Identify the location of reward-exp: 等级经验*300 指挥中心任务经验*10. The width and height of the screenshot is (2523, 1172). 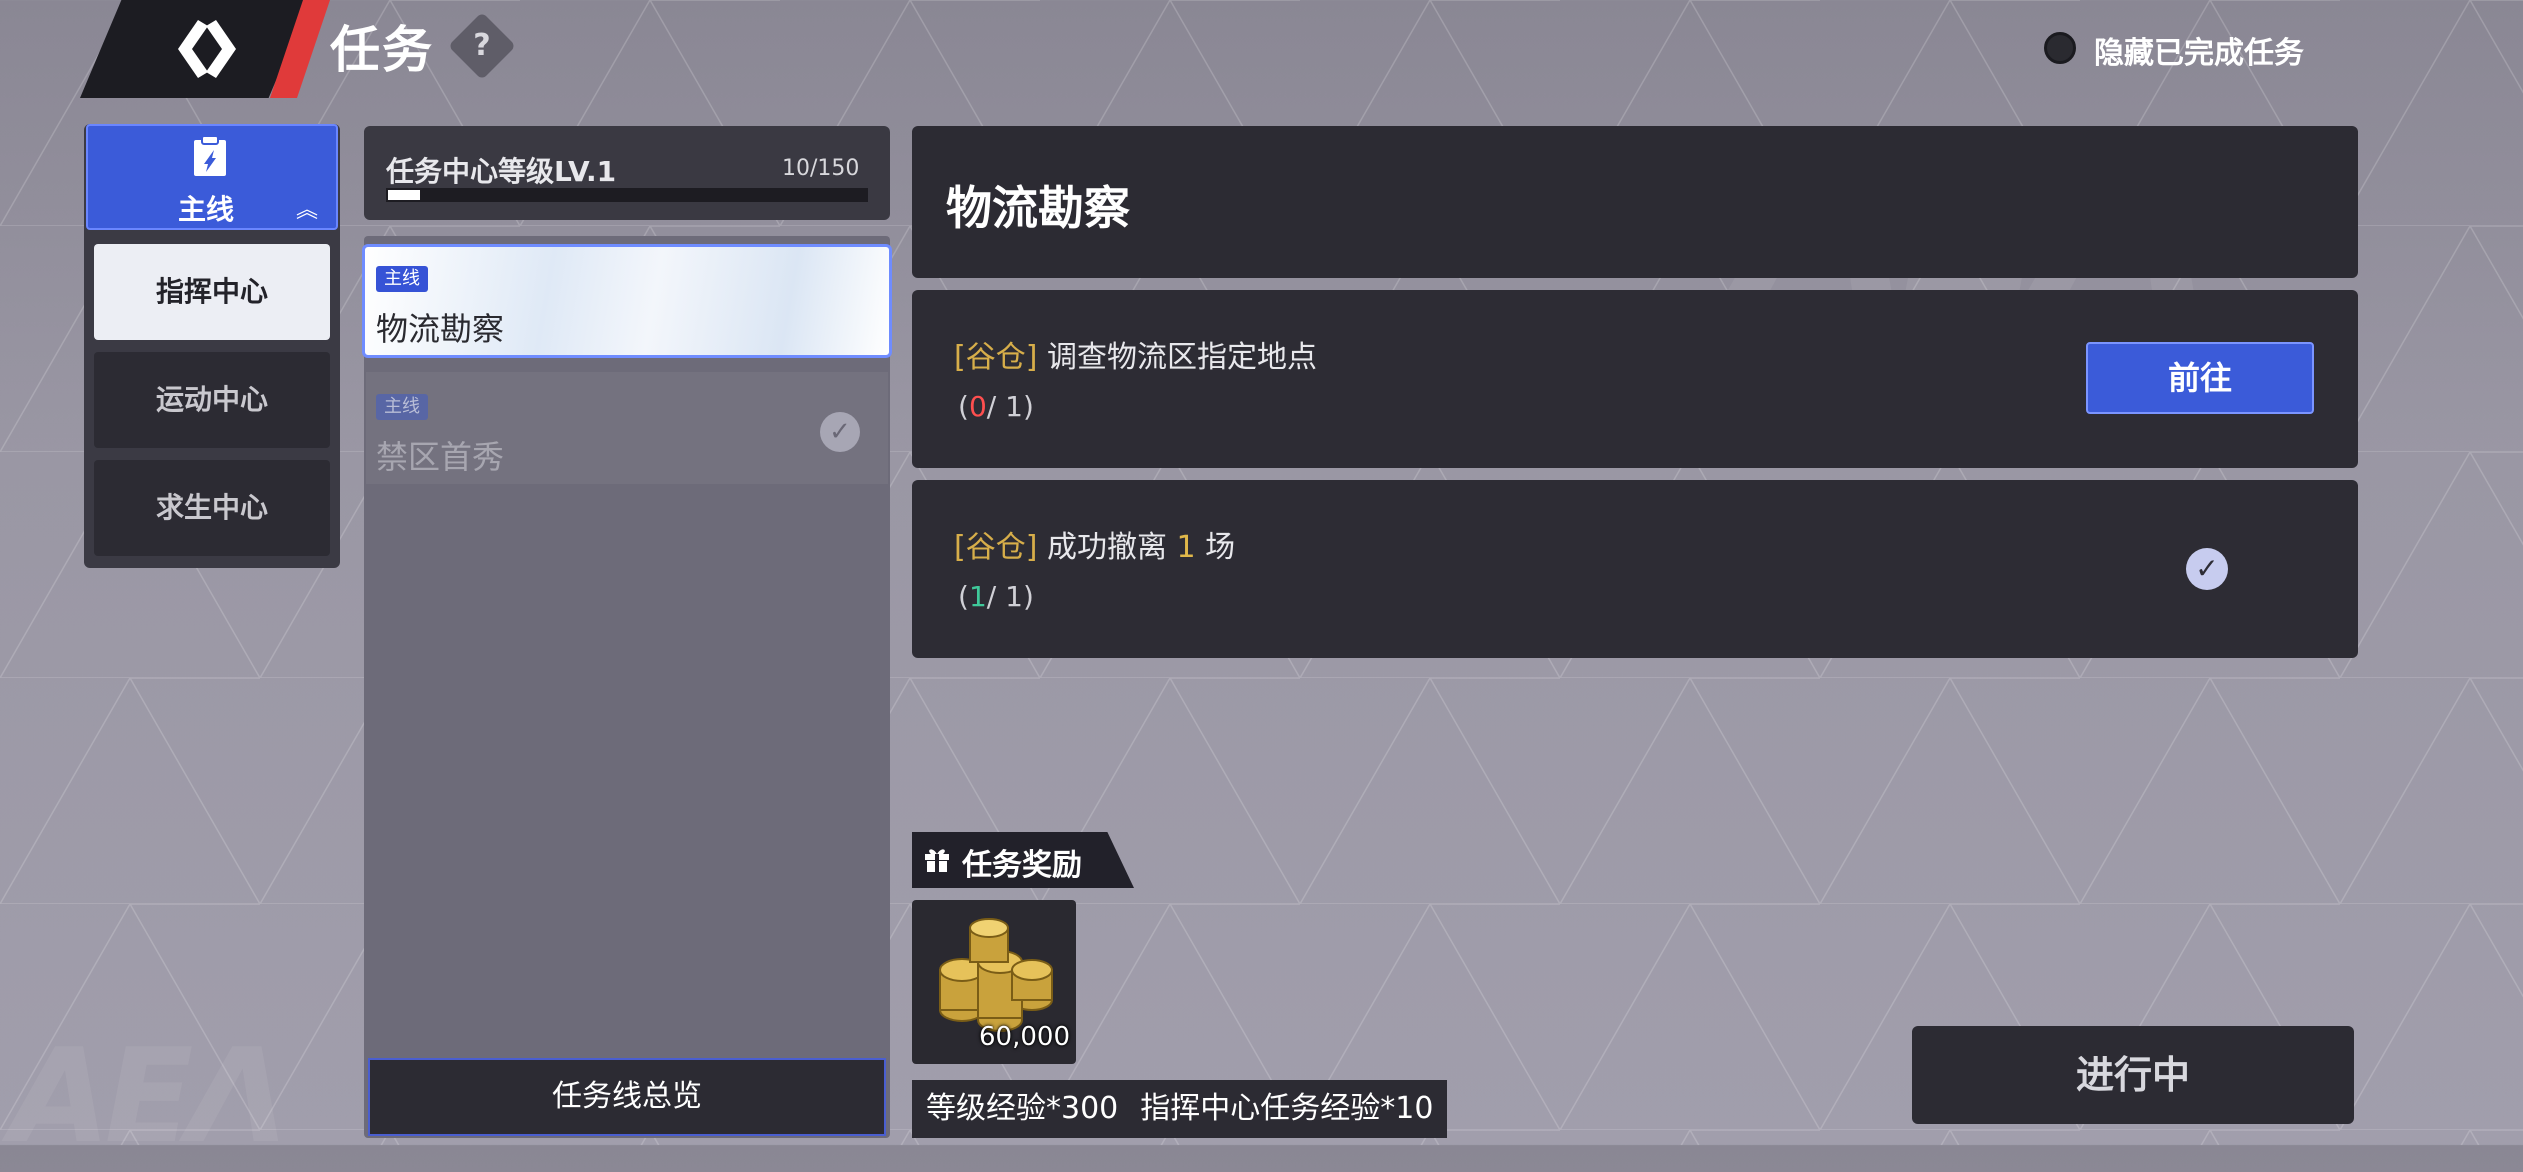
(1180, 1109).